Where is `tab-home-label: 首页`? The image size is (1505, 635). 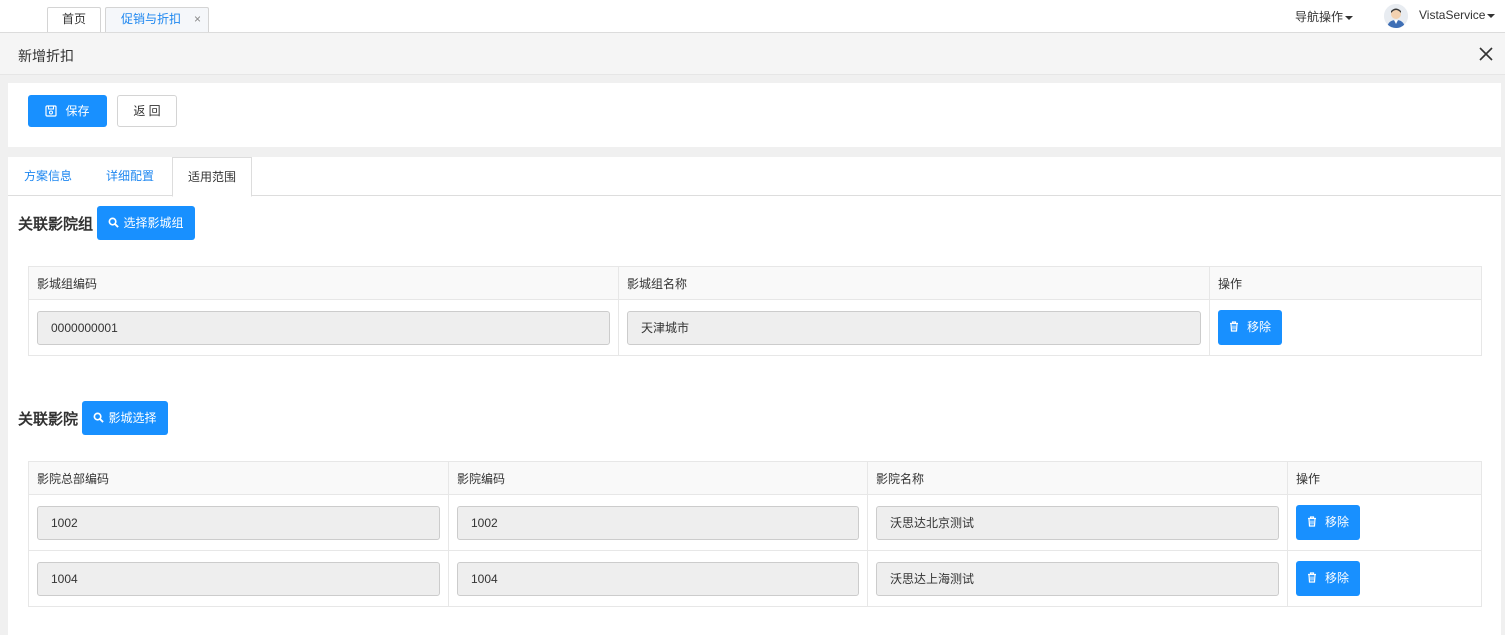
tab-home-label: 首页 is located at coordinates (73, 19).